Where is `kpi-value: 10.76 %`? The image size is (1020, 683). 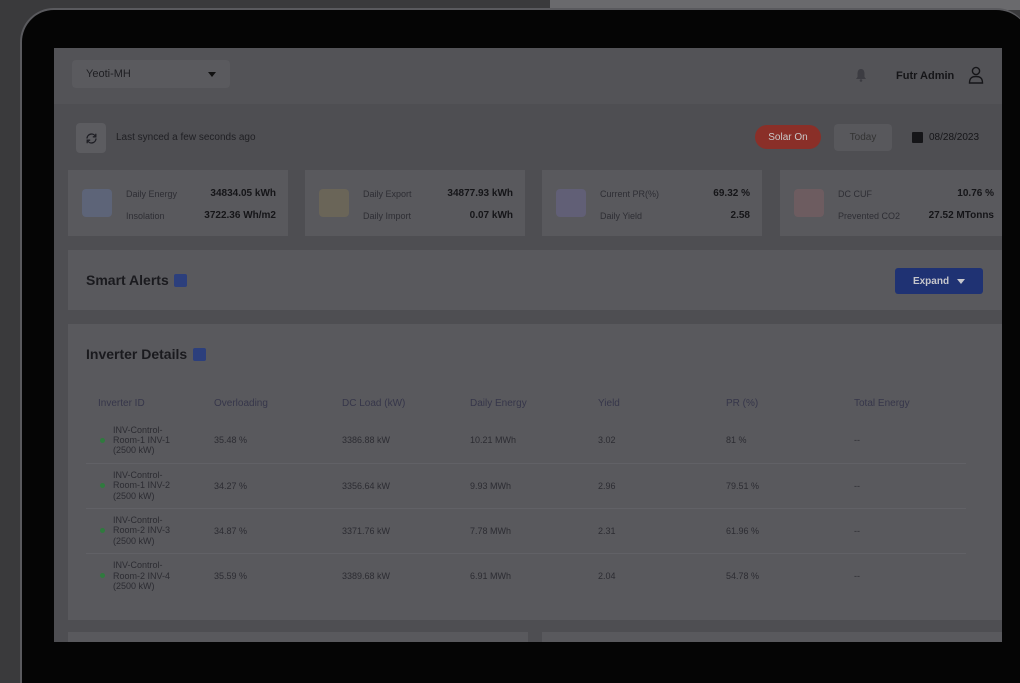
kpi-value: 10.76 % is located at coordinates (975, 193).